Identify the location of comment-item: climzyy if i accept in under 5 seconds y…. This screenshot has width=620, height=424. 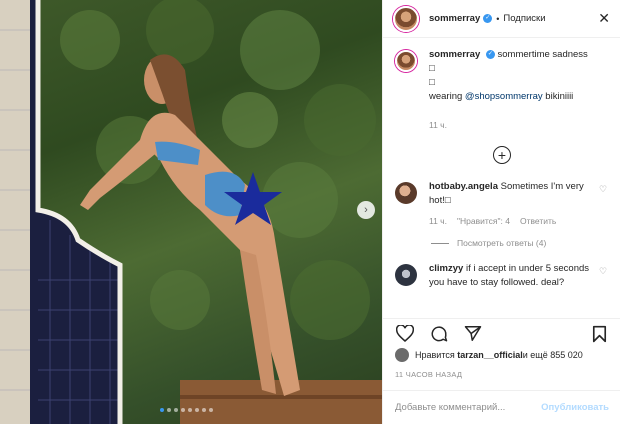
(501, 276).